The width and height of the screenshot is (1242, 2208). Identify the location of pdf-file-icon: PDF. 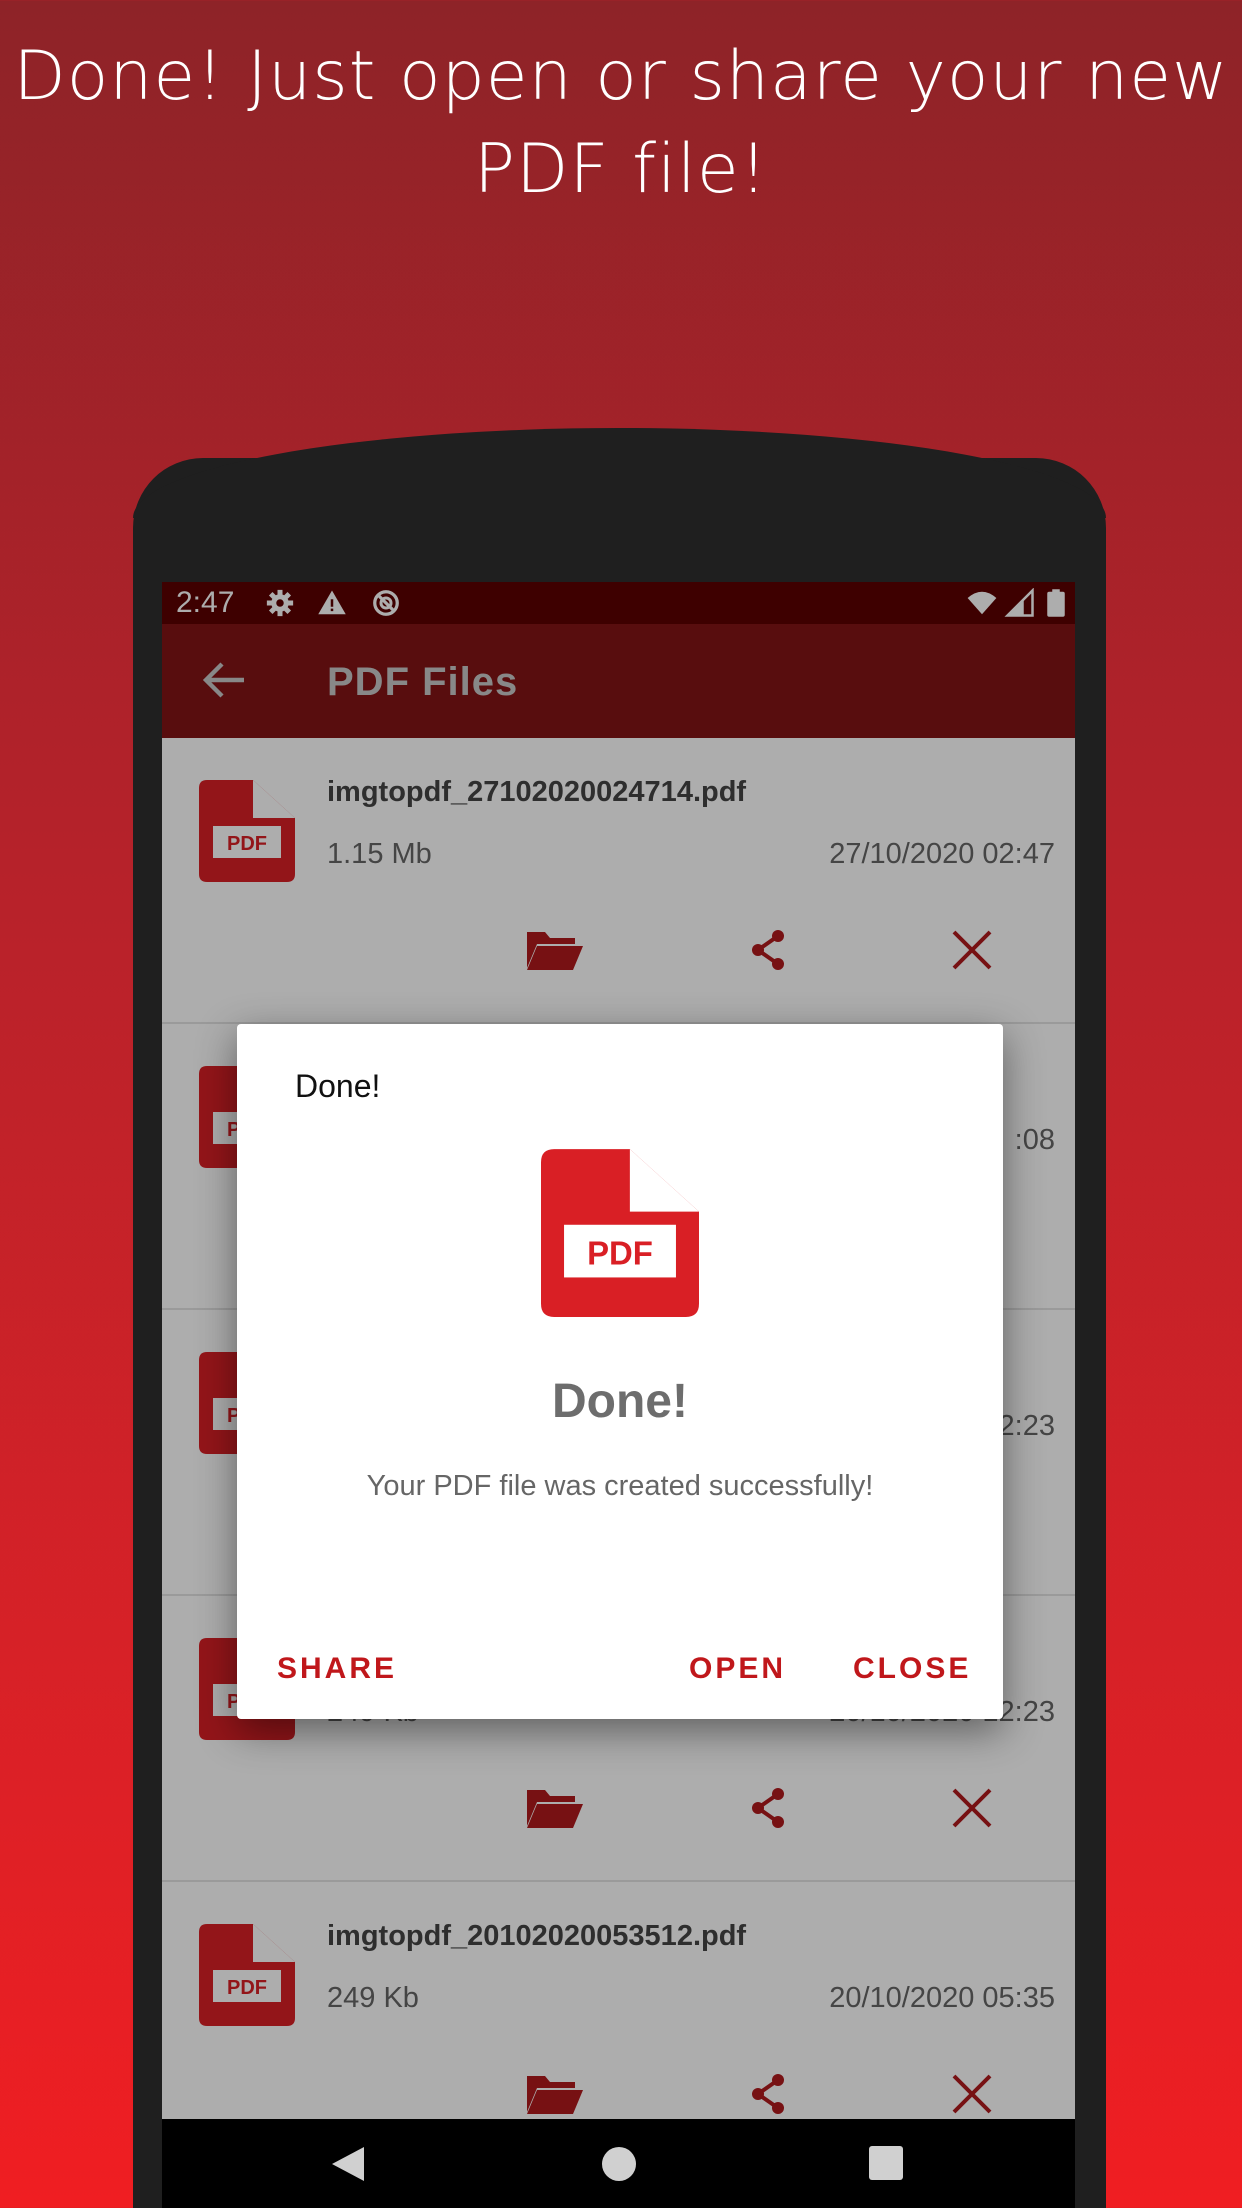
(620, 1233).